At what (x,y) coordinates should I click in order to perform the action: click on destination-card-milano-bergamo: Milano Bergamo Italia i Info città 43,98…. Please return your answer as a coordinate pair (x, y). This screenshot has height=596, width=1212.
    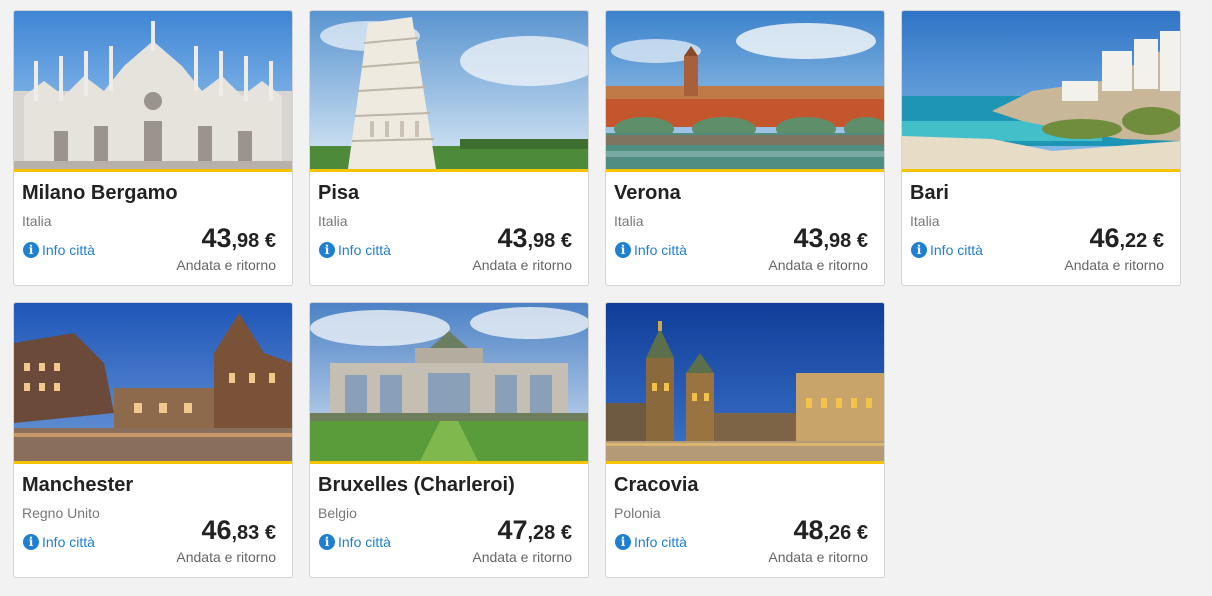
    Looking at the image, I should click on (153, 148).